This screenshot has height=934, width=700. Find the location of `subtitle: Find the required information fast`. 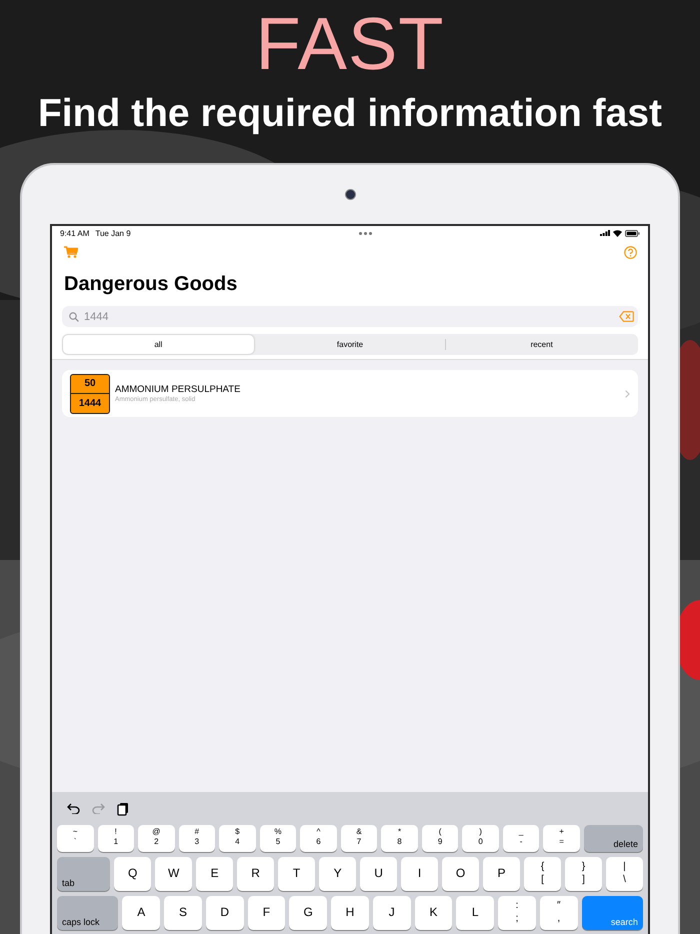

subtitle: Find the required information fast is located at coordinates (350, 114).